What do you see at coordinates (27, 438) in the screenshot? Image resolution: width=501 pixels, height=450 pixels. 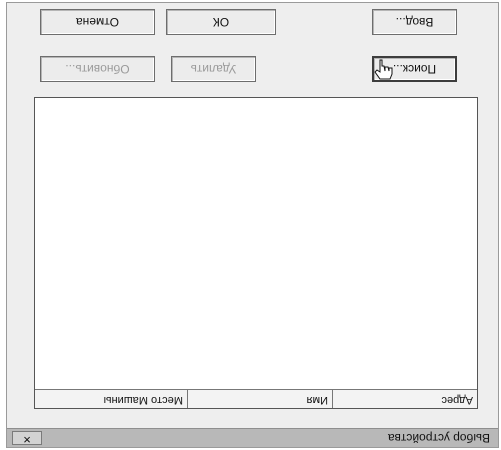 I see `close-button: ✕` at bounding box center [27, 438].